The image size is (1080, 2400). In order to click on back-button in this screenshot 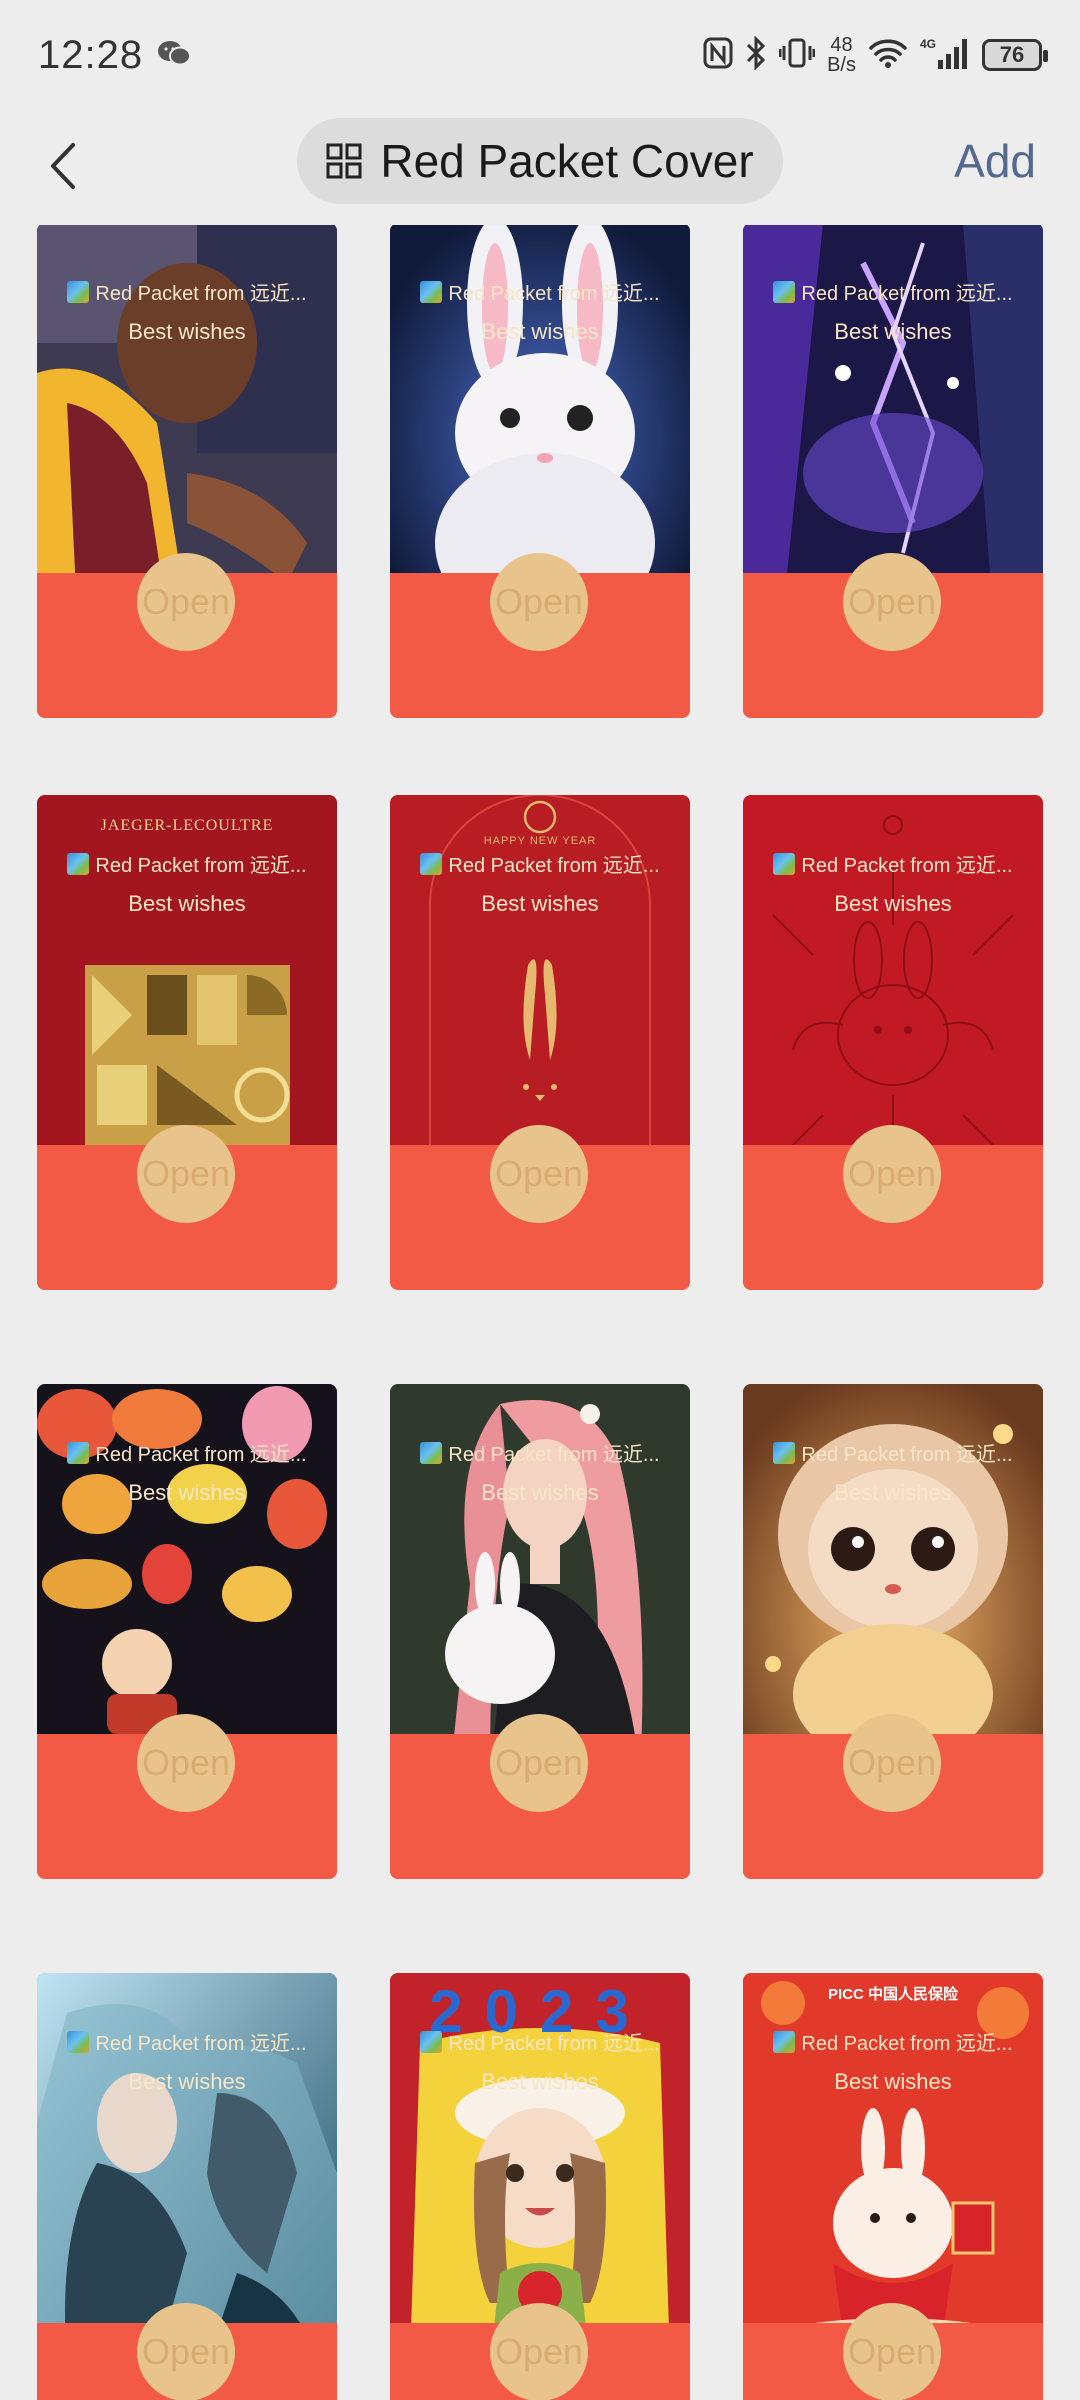, I will do `click(64, 166)`.